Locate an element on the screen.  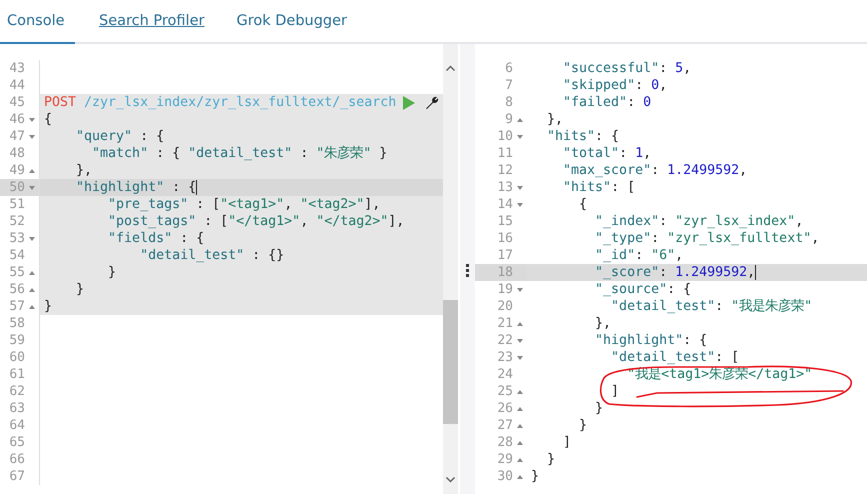
line-number: 6 is located at coordinates (508, 68).